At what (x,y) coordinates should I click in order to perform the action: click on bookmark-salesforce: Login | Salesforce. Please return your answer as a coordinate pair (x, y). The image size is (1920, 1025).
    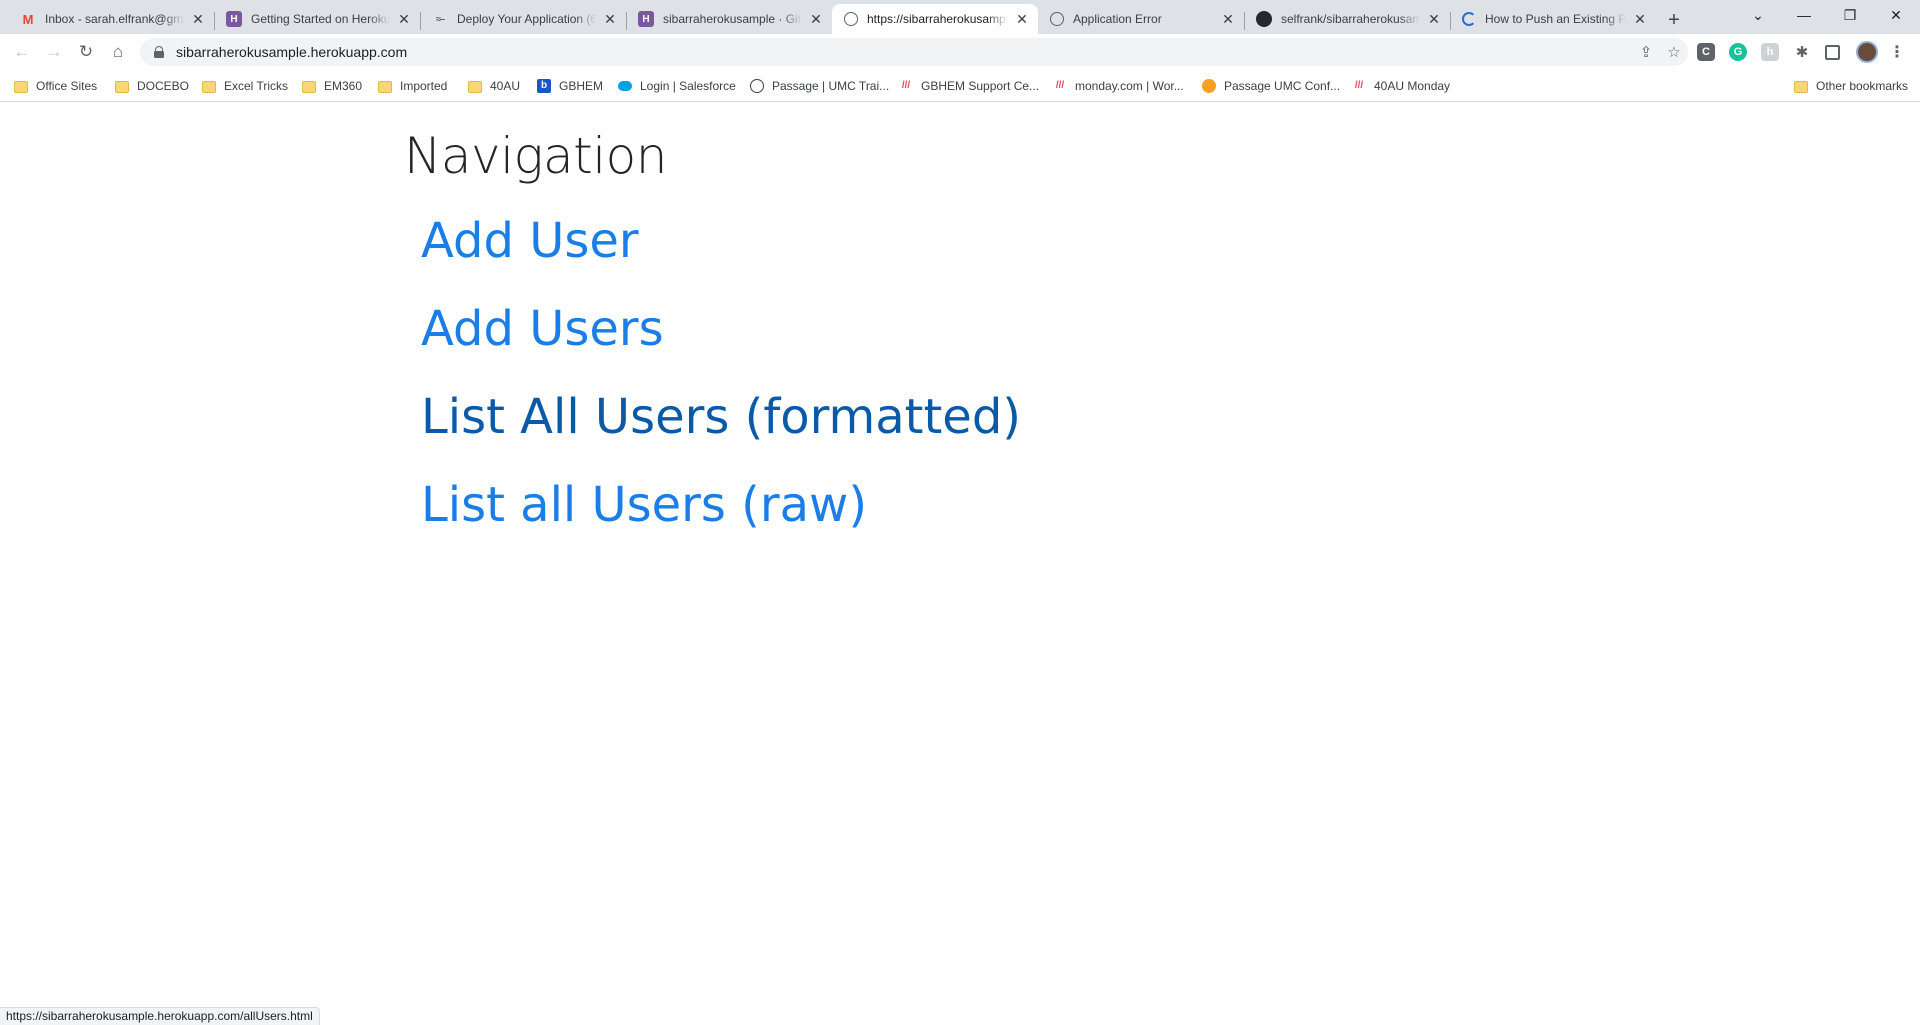
    Looking at the image, I should click on (677, 86).